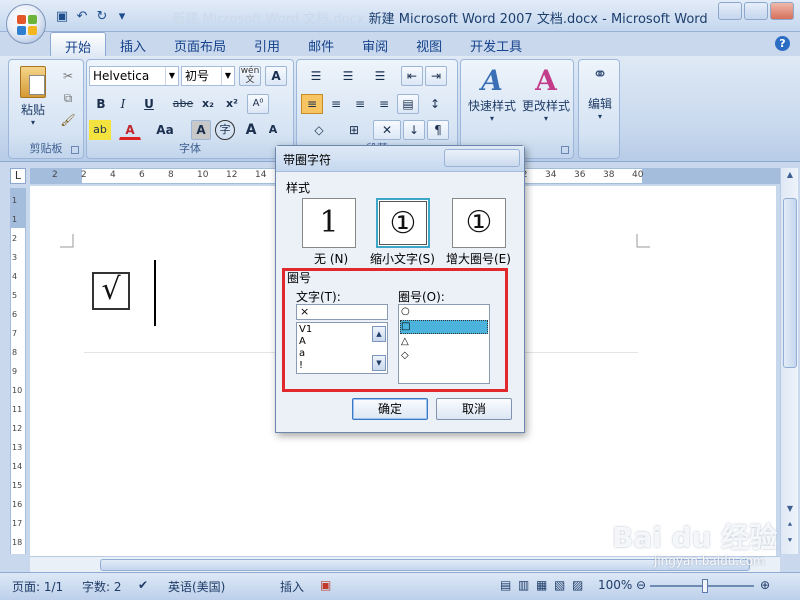  Describe the element at coordinates (292, 586) in the screenshot. I see `insert-mode: 插入` at that location.